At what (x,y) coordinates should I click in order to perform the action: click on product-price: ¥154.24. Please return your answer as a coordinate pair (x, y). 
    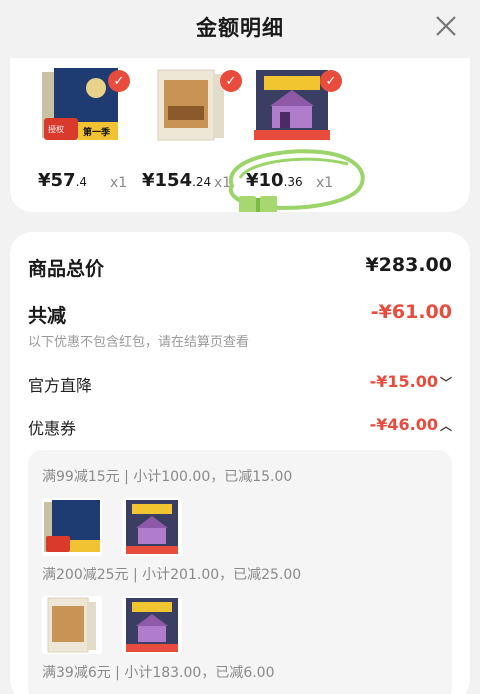
    Looking at the image, I should click on (177, 180).